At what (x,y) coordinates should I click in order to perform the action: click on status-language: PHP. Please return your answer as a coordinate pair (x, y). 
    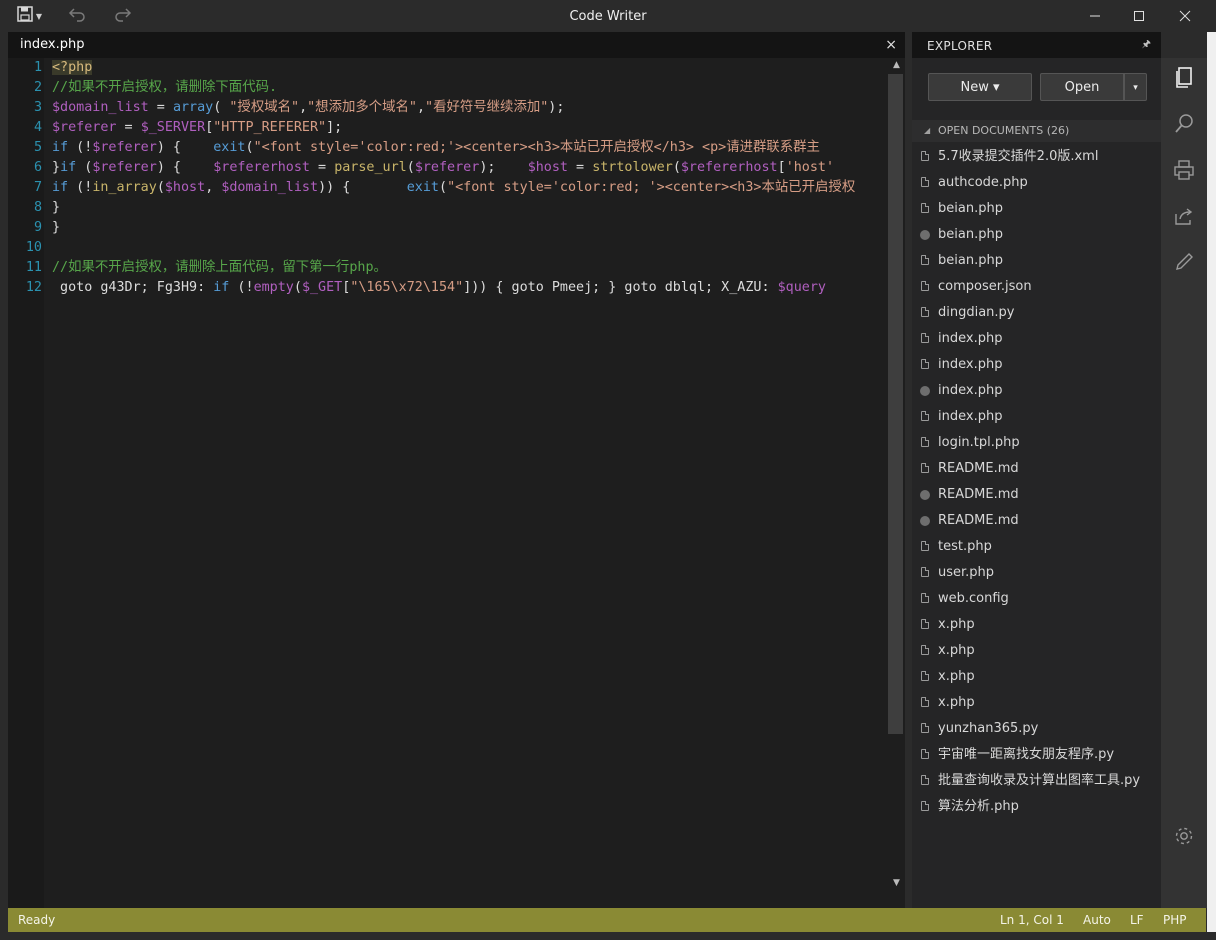
    Looking at the image, I should click on (1175, 920).